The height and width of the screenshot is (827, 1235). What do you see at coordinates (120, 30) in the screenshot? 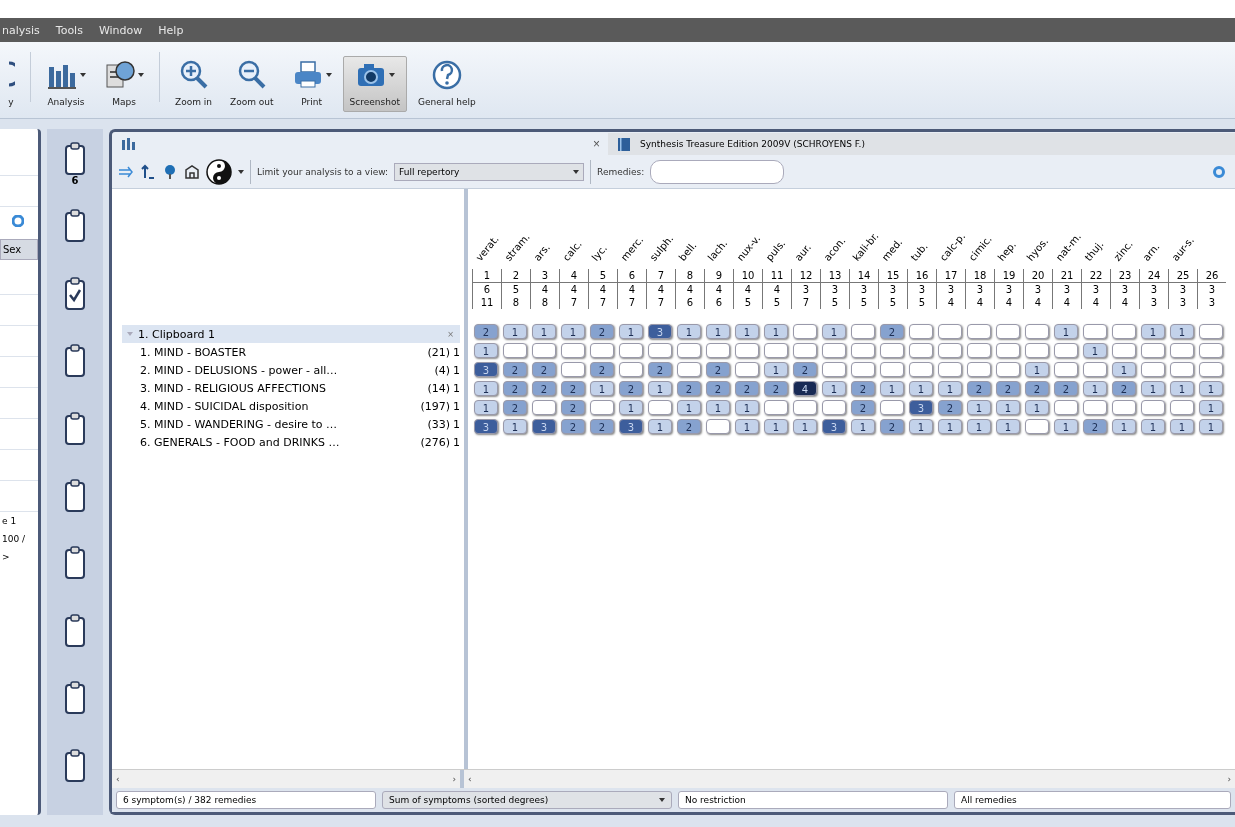
I see `menu-item: Window` at bounding box center [120, 30].